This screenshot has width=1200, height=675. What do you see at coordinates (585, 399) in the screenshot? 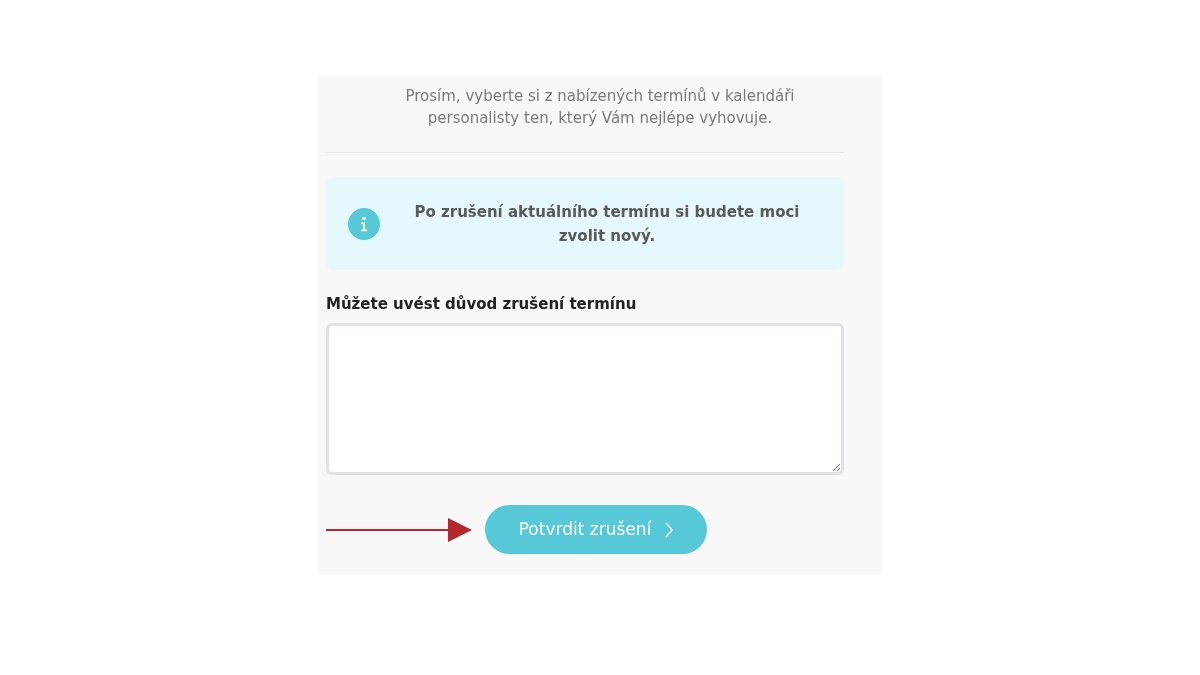
I see `reason-field` at bounding box center [585, 399].